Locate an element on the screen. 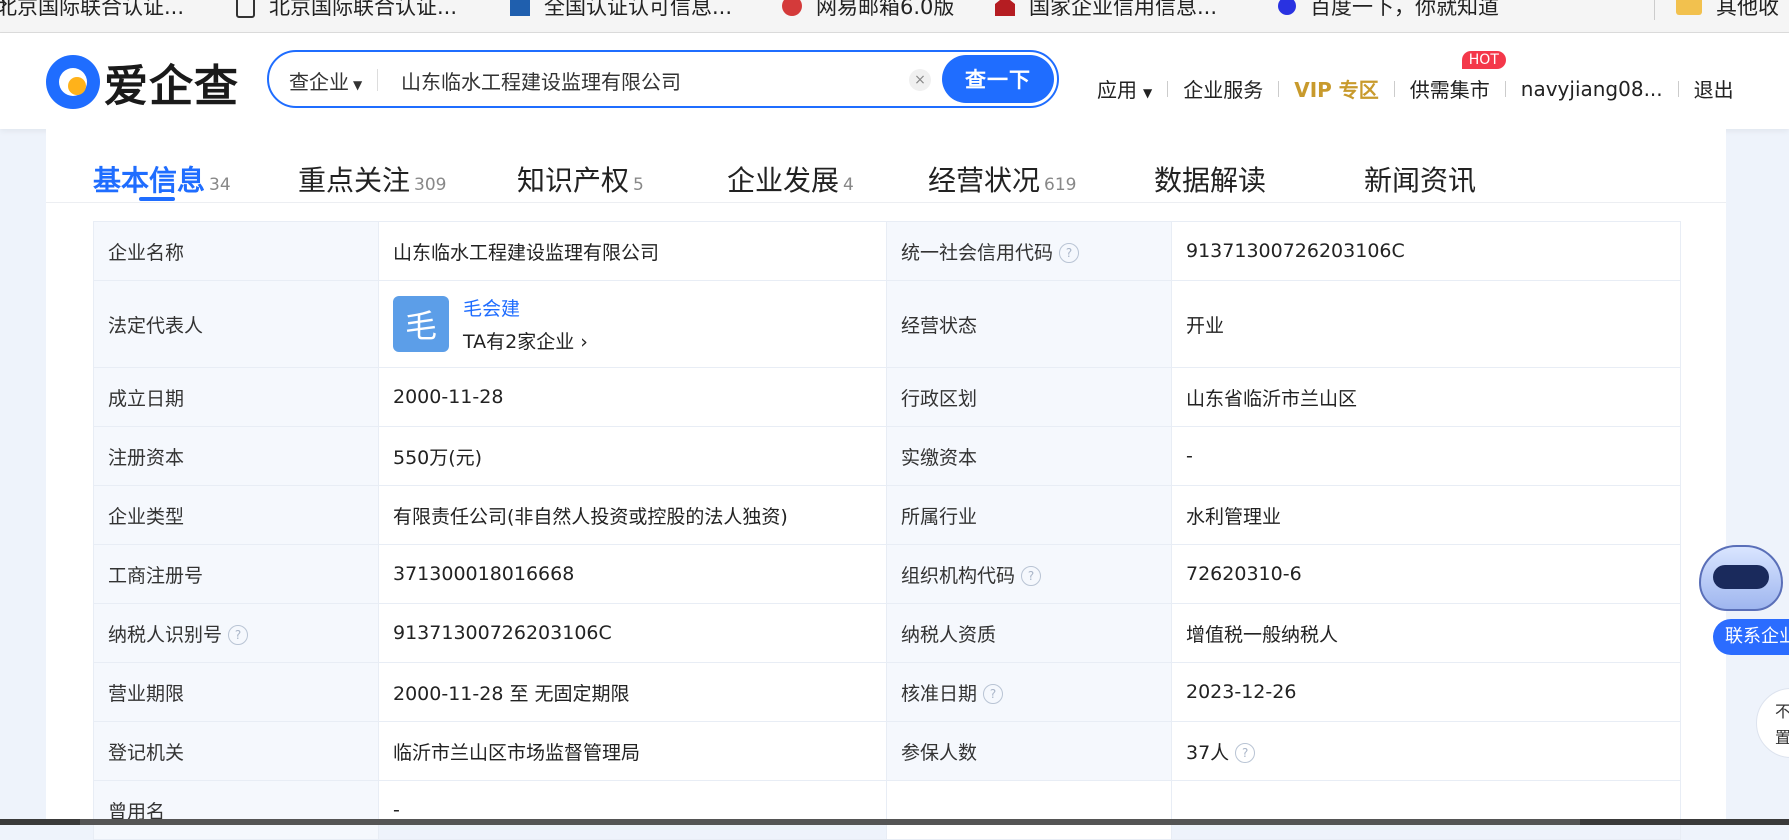 This screenshot has height=840, width=1789. tab-count: 5 is located at coordinates (638, 185).